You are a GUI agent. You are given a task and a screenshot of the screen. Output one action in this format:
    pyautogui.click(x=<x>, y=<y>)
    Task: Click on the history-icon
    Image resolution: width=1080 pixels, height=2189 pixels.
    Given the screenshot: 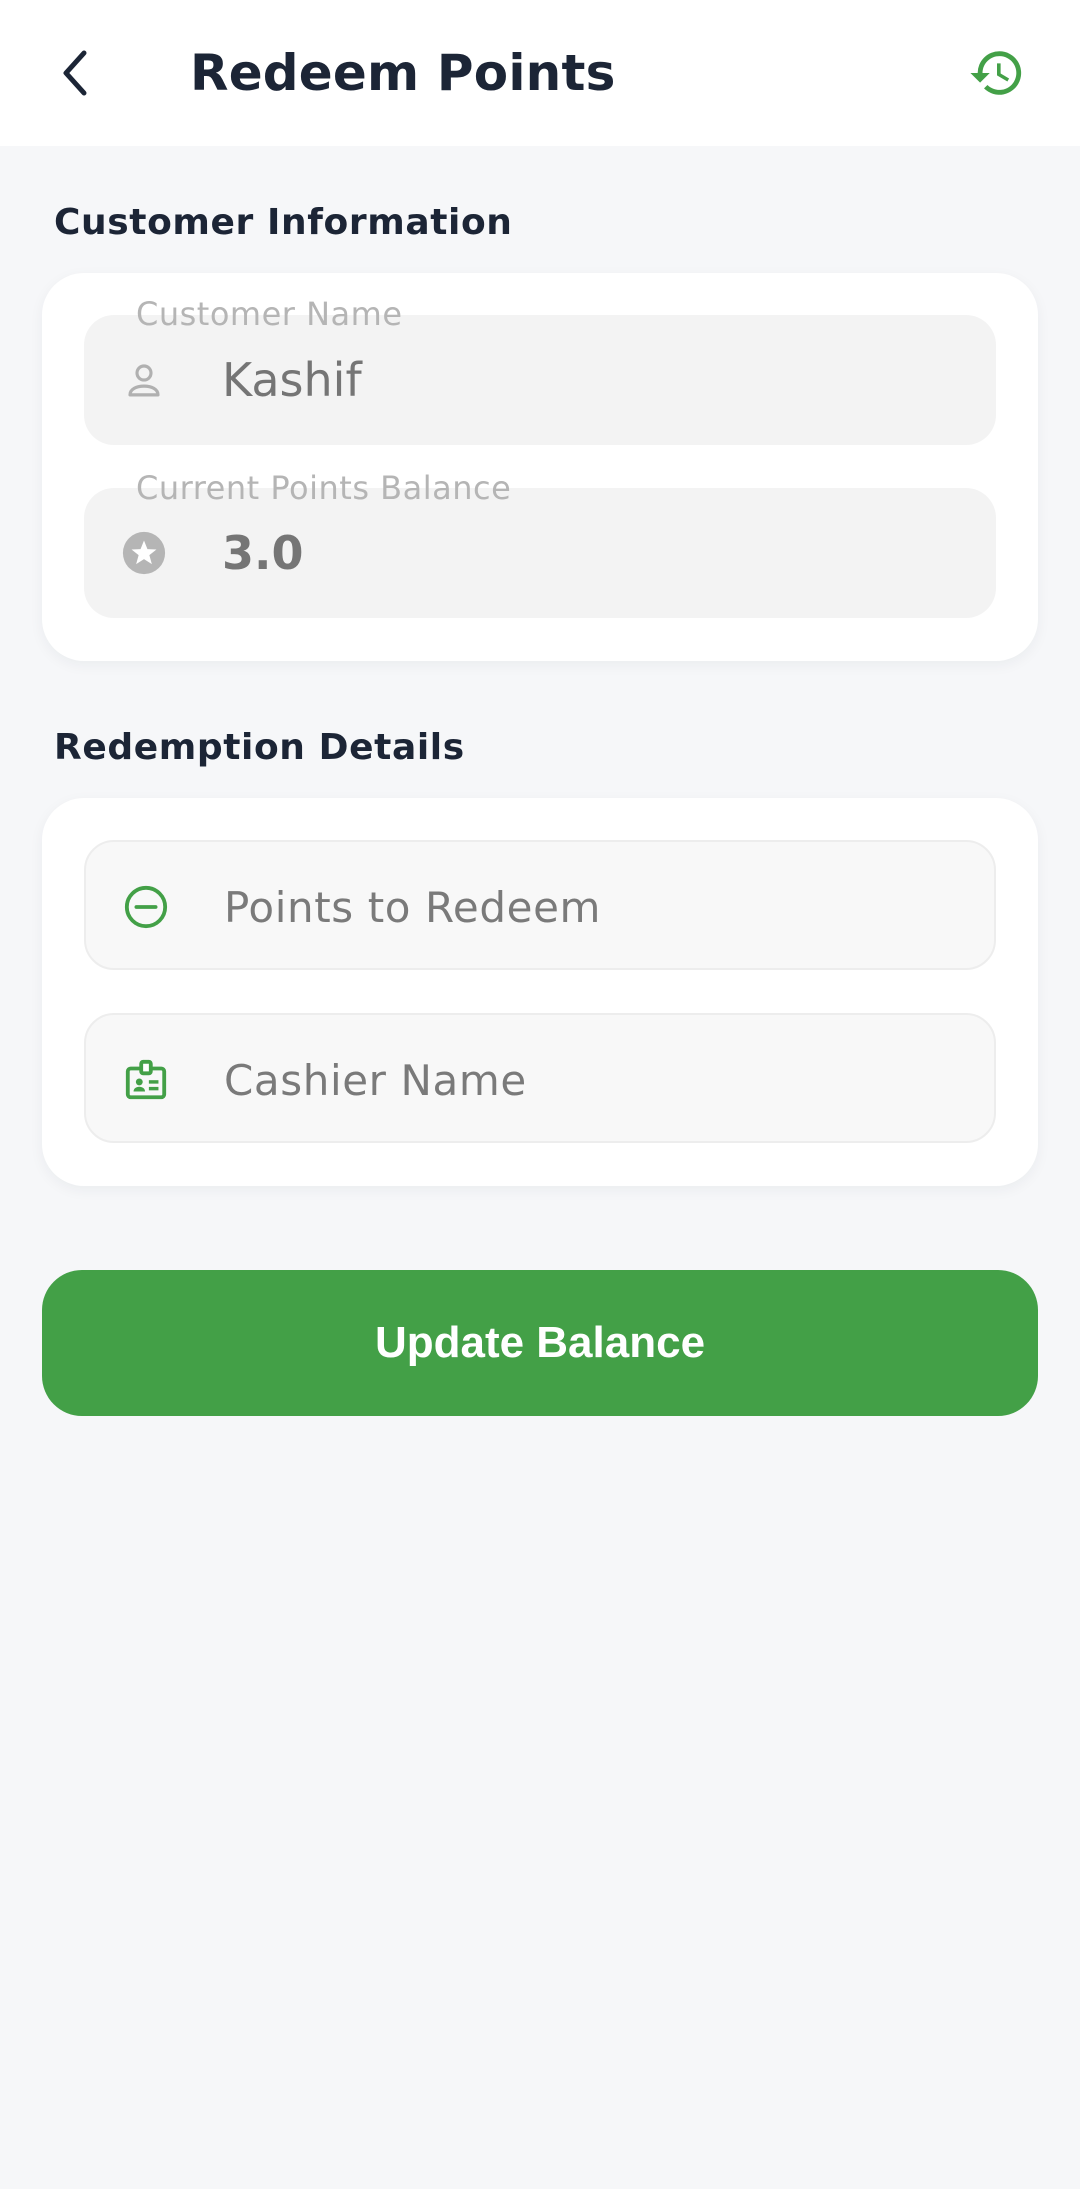 What is the action you would take?
    pyautogui.click(x=996, y=73)
    